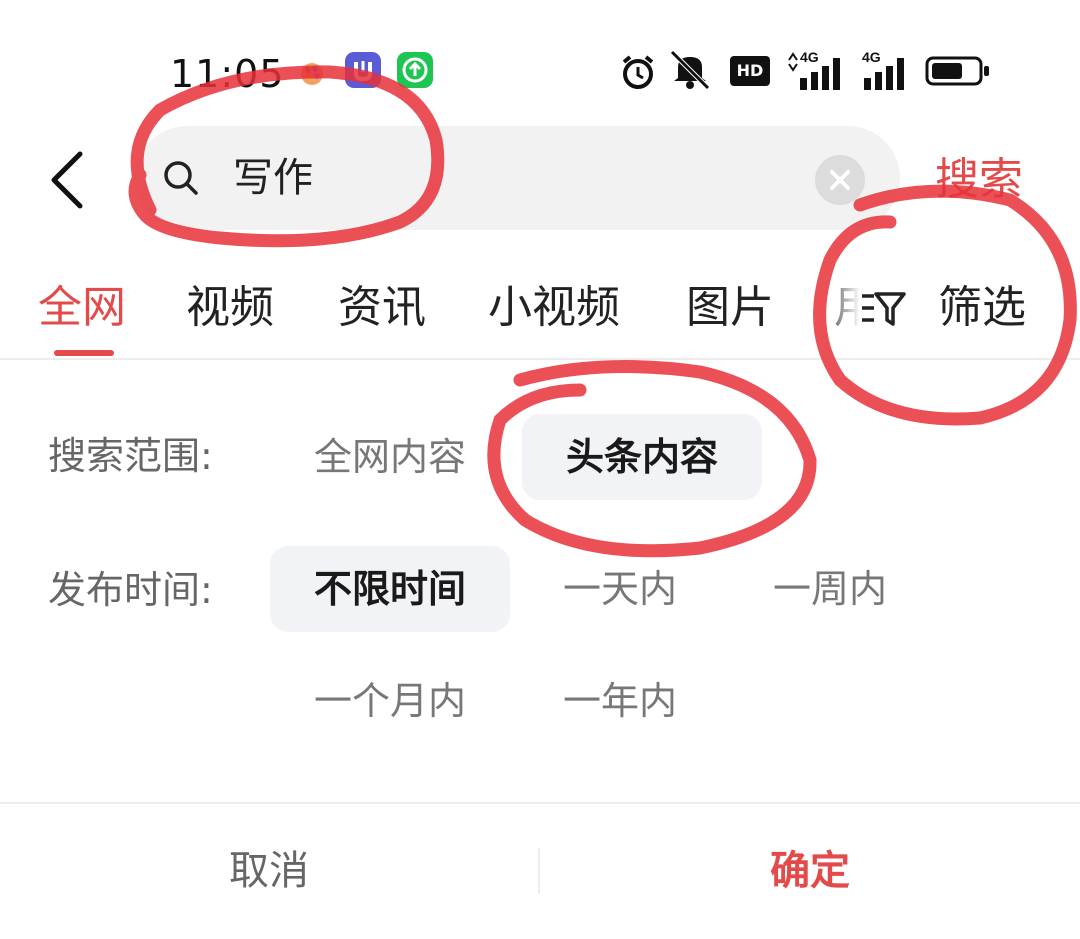 The width and height of the screenshot is (1080, 939). I want to click on battery-icon, so click(957, 71).